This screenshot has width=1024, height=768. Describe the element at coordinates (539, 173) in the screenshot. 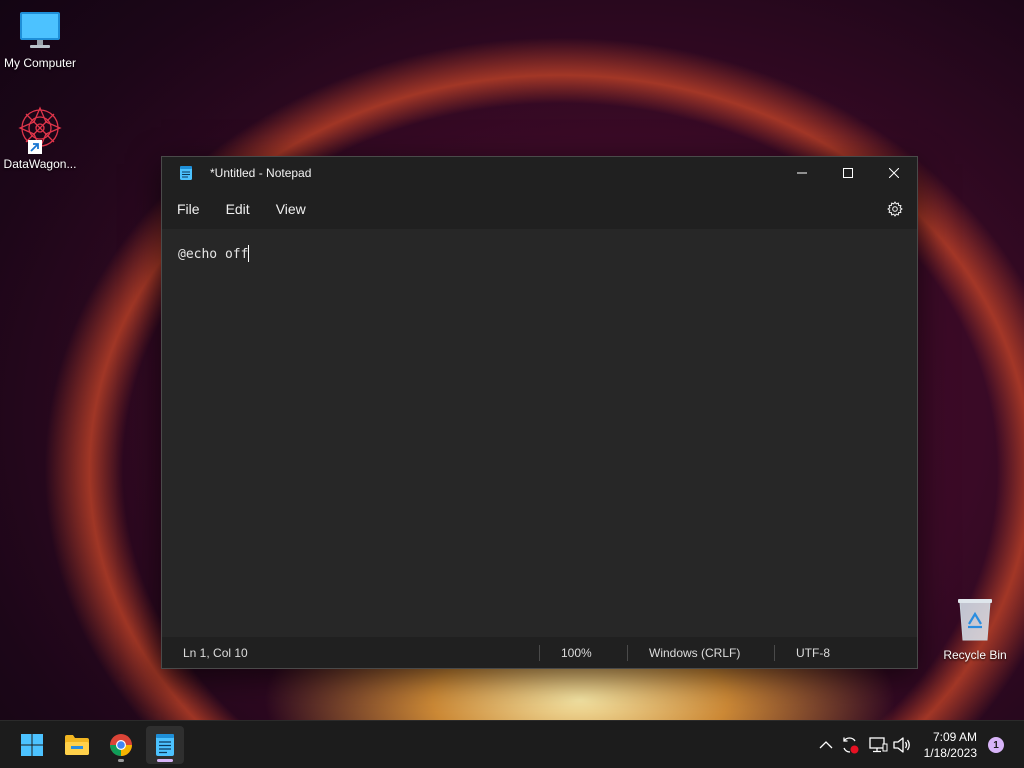

I see `title-bar: *Untitled - Notepad` at that location.